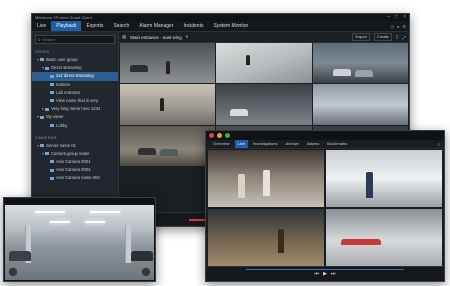 The height and width of the screenshot is (286, 450). Describe the element at coordinates (392, 26) in the screenshot. I see `clock-icon: ◷` at that location.